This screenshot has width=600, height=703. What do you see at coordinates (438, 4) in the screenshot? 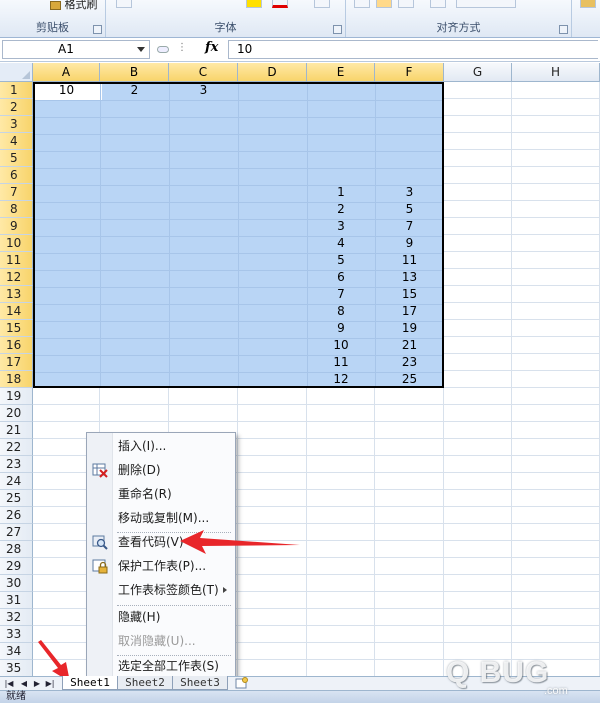
I see `wrap-text-button` at bounding box center [438, 4].